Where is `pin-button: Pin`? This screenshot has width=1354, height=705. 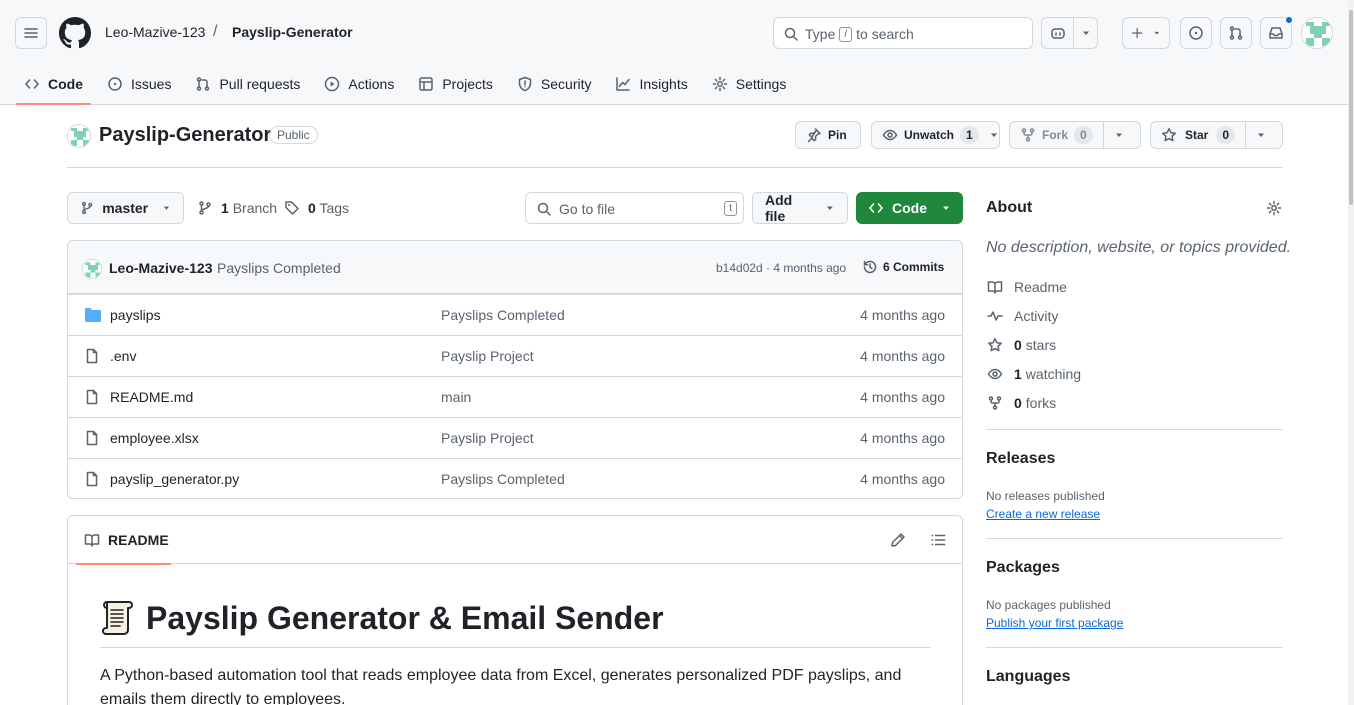
pin-button: Pin is located at coordinates (828, 135).